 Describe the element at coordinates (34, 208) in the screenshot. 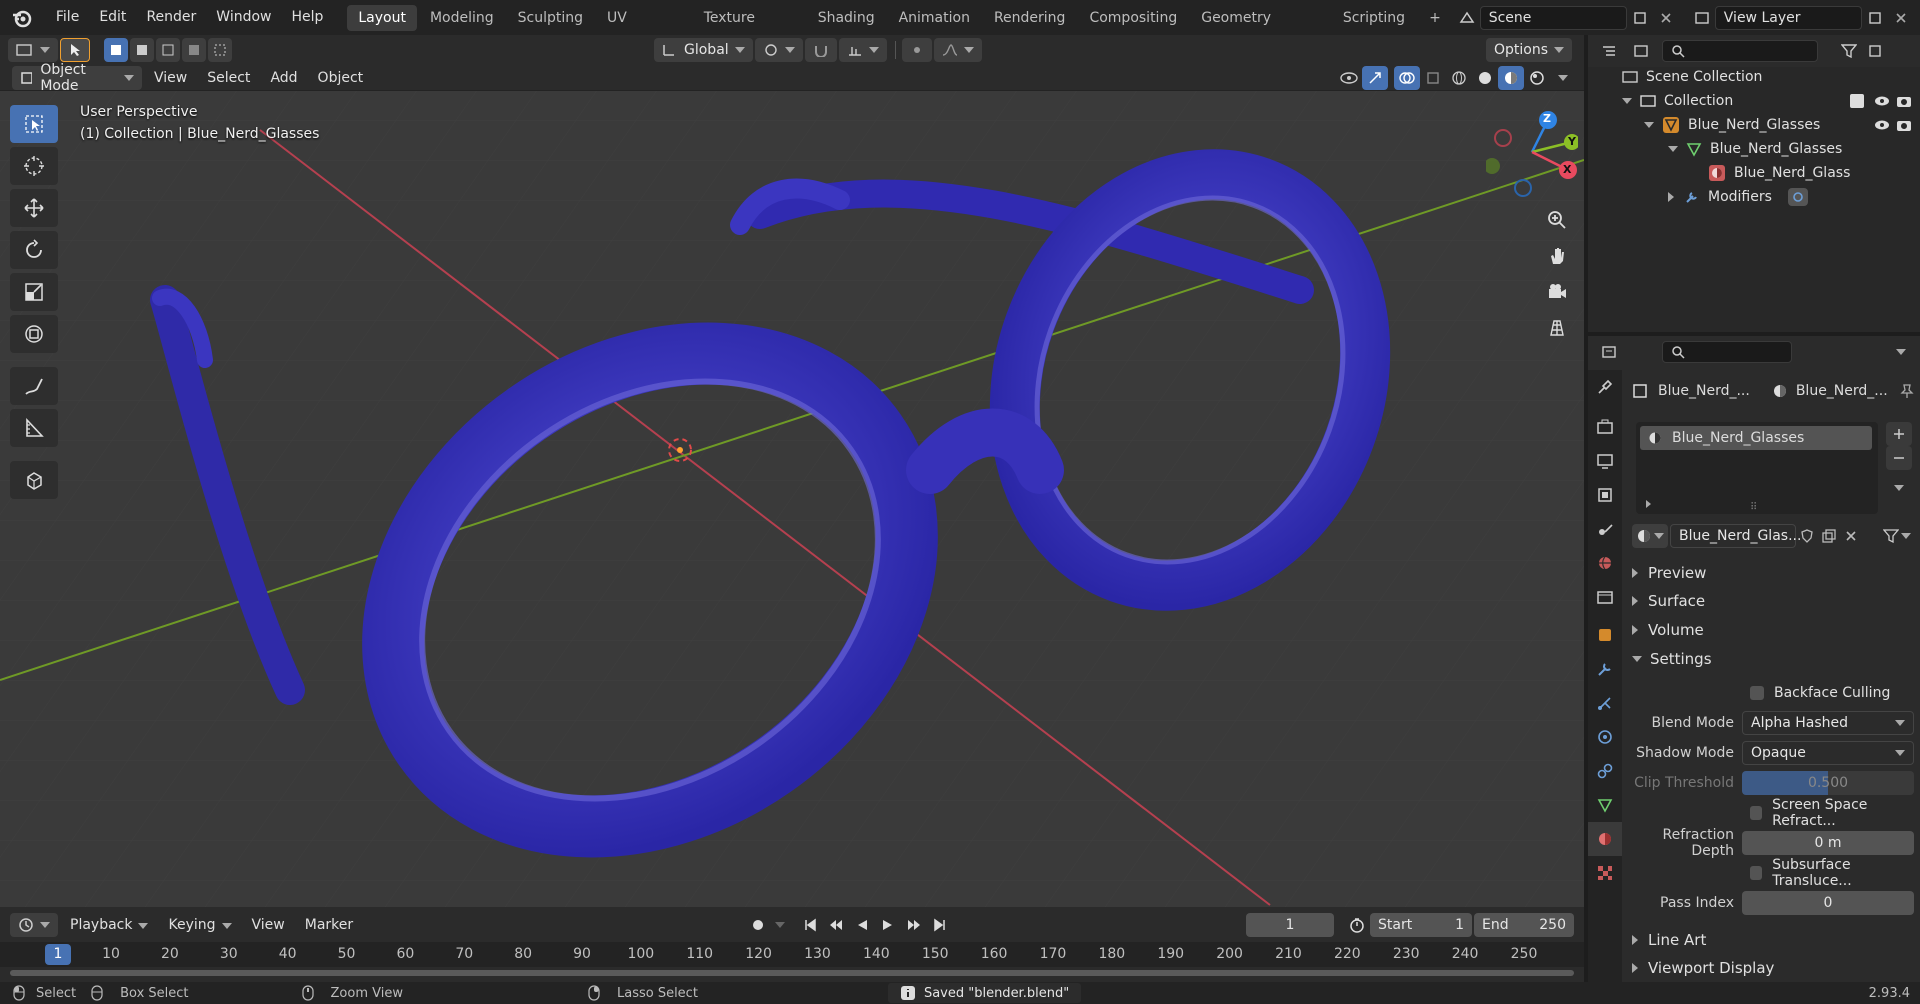

I see `move-tool-icon` at that location.